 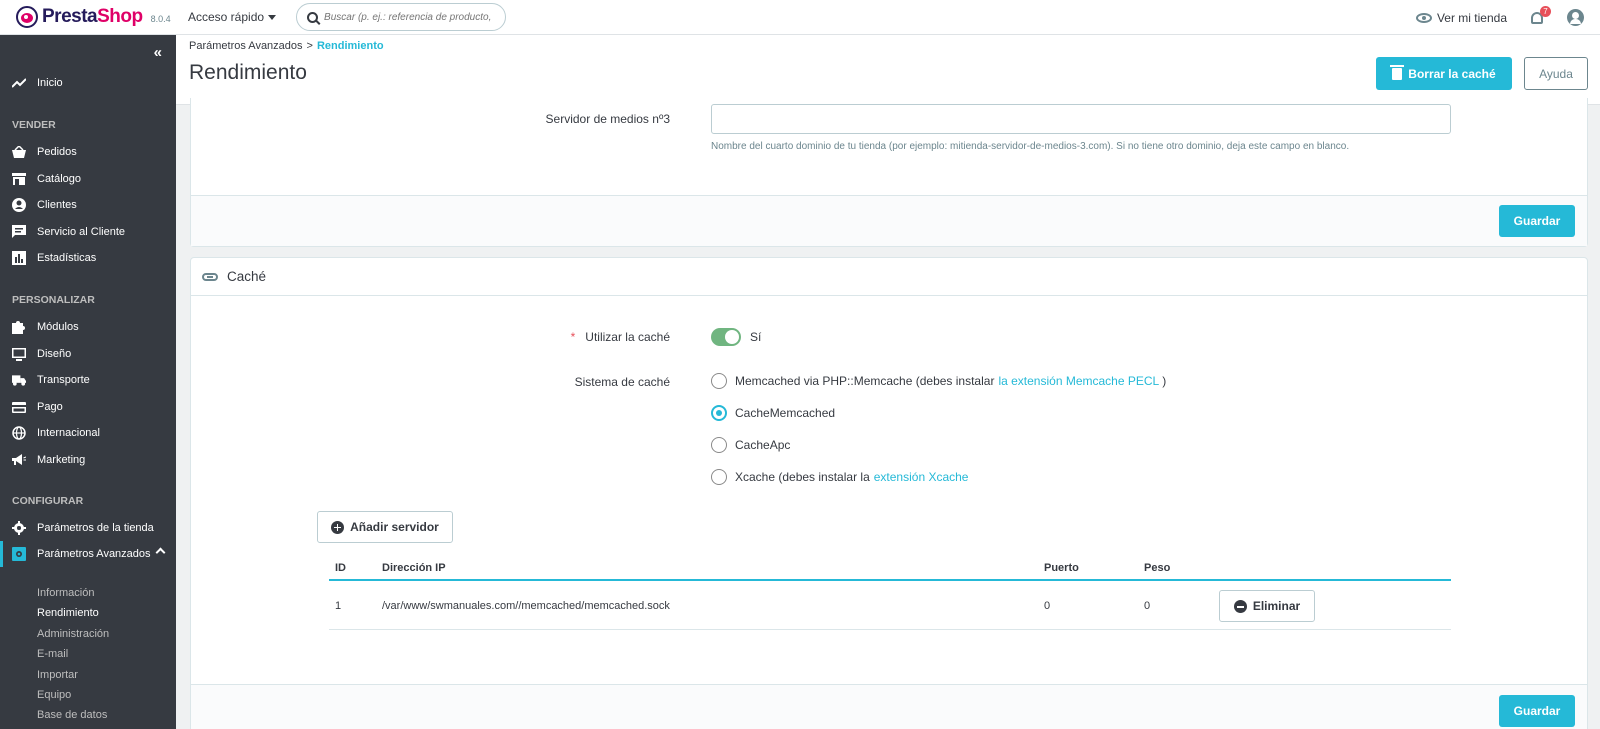 I want to click on sidebar-item-customers: Clientes, so click(x=88, y=205).